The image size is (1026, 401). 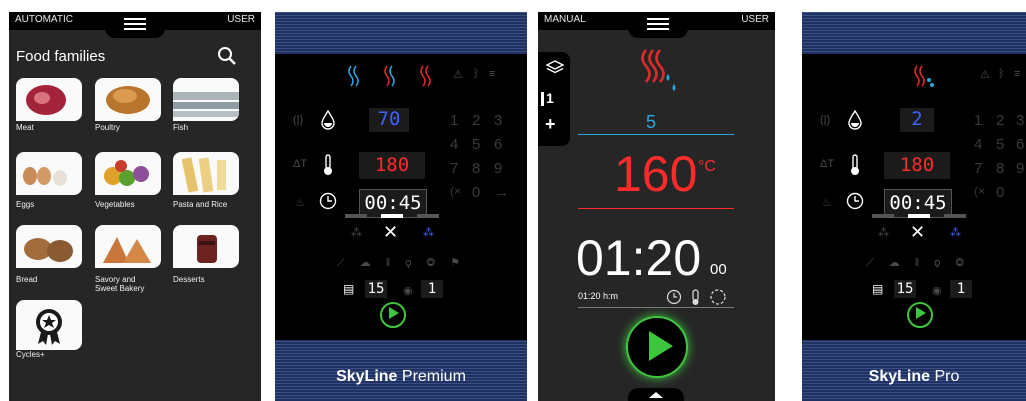 What do you see at coordinates (458, 75) in the screenshot?
I see `warning-icon: ⚠` at bounding box center [458, 75].